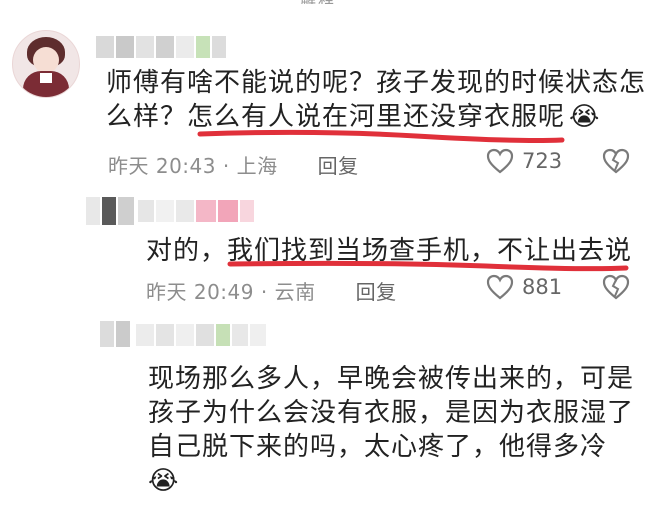 This screenshot has width=660, height=508. What do you see at coordinates (542, 161) in the screenshot?
I see `like-count: 723` at bounding box center [542, 161].